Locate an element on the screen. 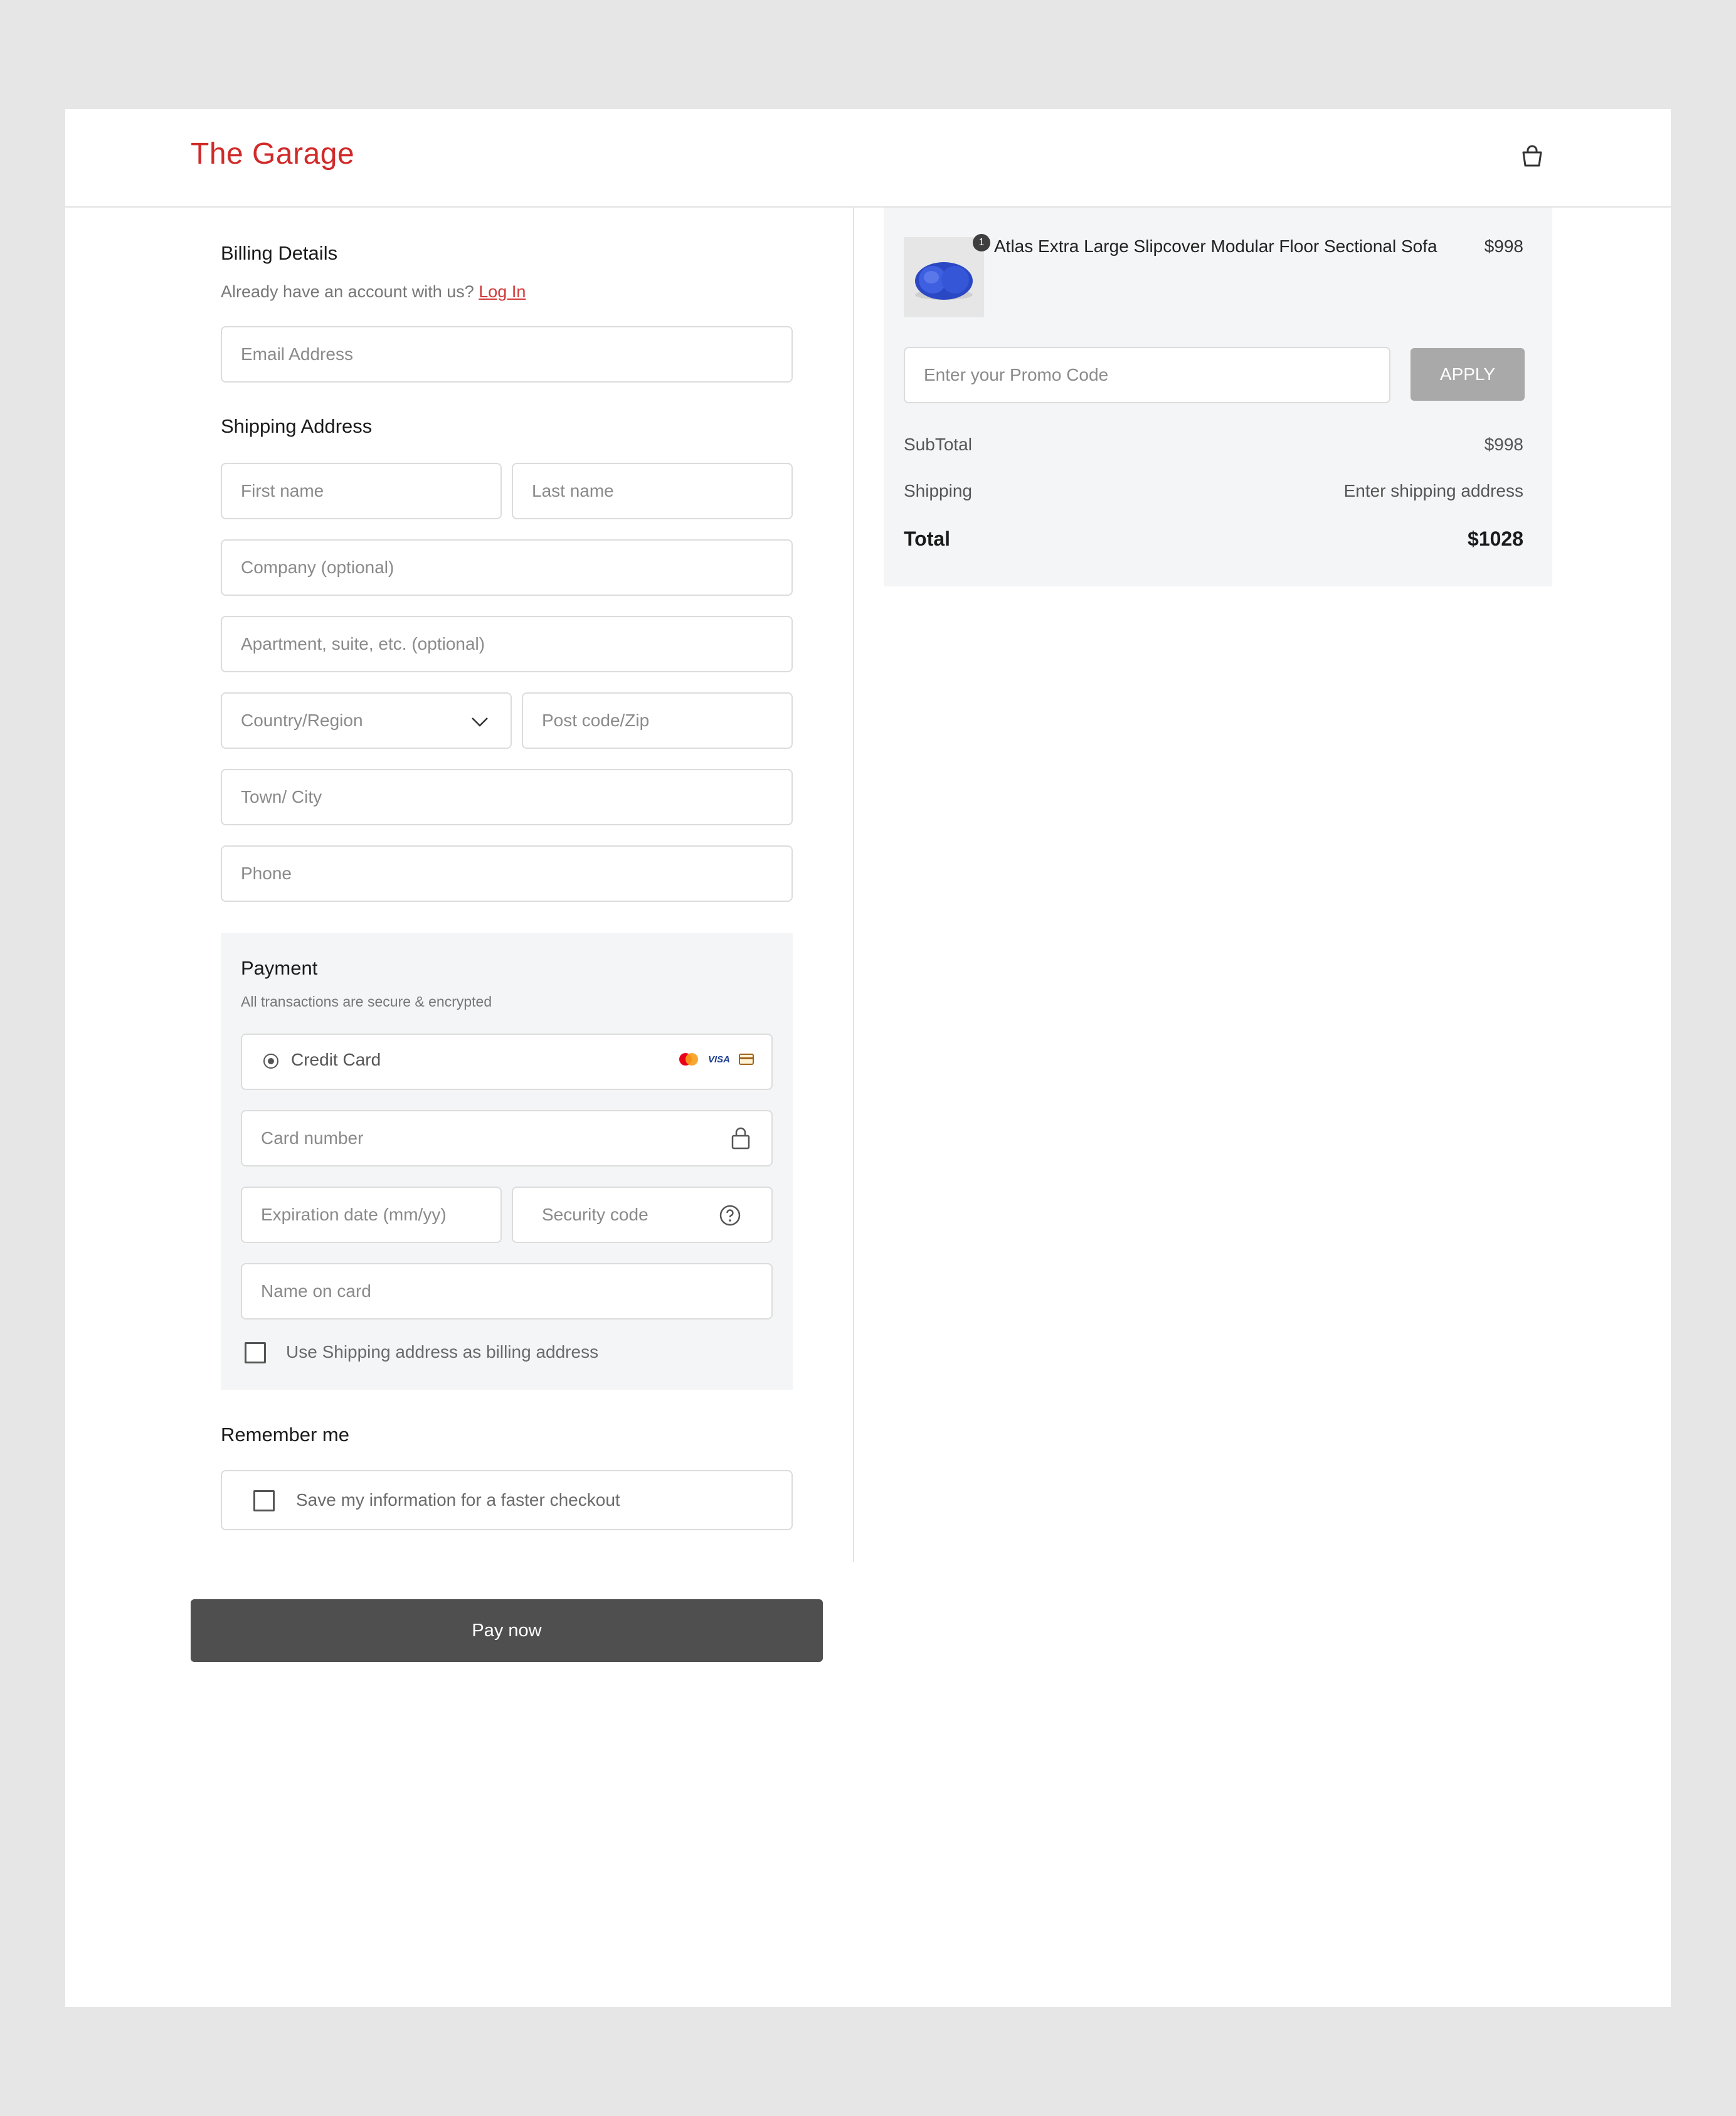  column-divider is located at coordinates (853, 885).